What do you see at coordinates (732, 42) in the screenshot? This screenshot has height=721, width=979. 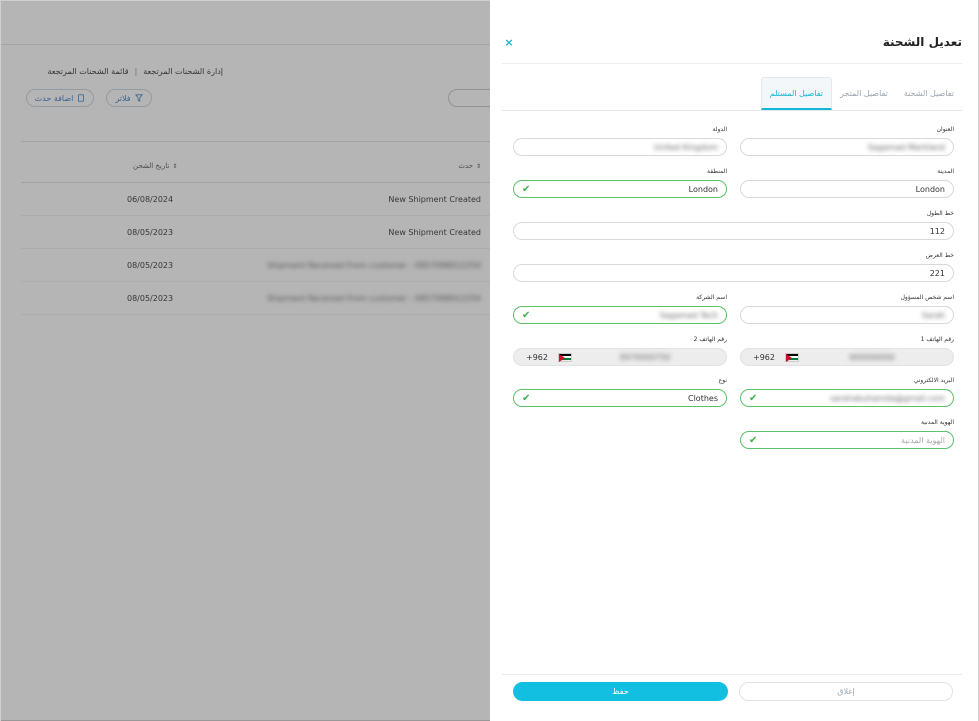 I see `panel-header: × تعديل الشحنة` at bounding box center [732, 42].